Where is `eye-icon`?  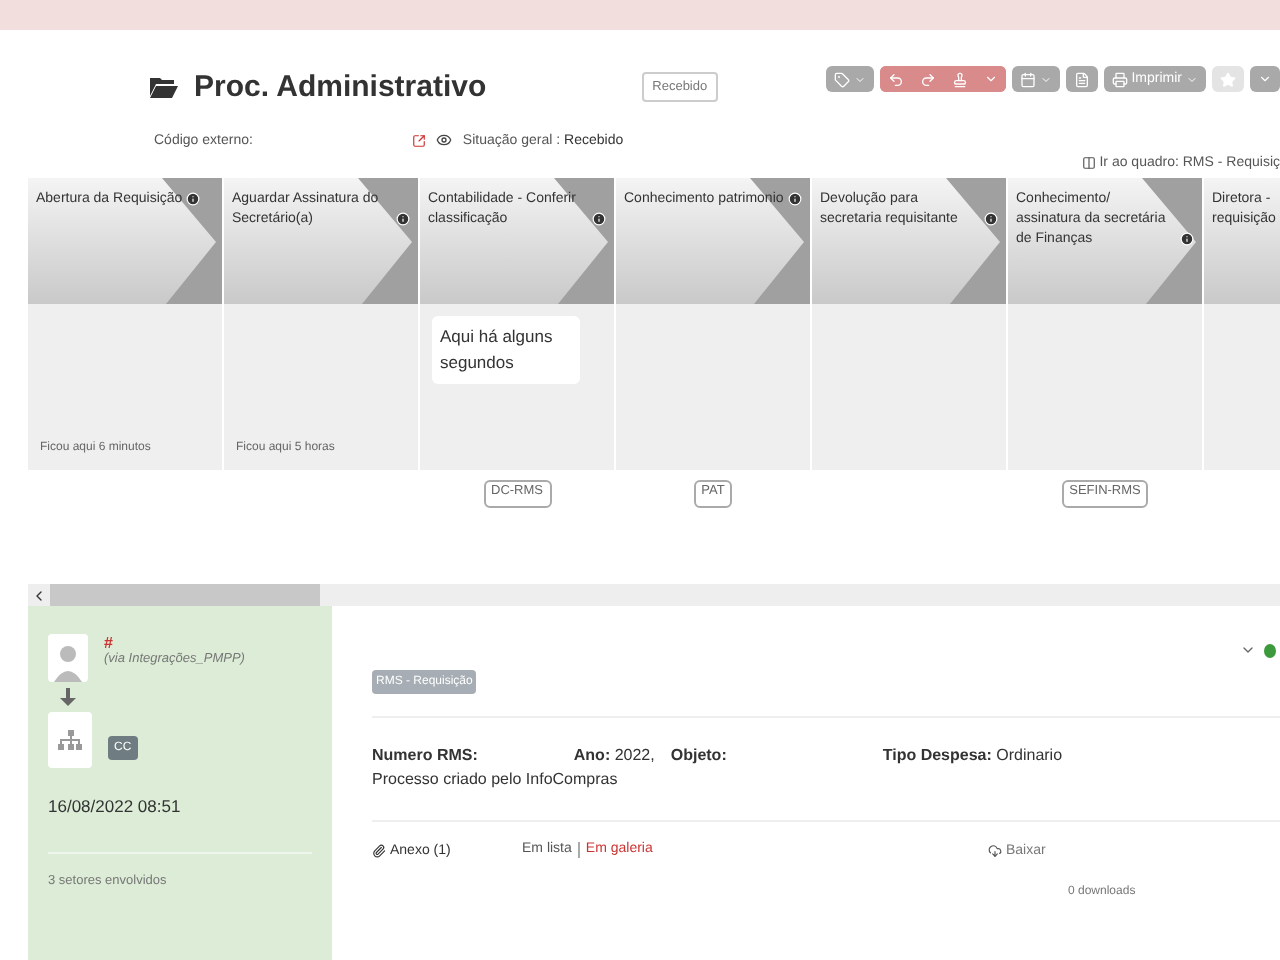
eye-icon is located at coordinates (444, 140).